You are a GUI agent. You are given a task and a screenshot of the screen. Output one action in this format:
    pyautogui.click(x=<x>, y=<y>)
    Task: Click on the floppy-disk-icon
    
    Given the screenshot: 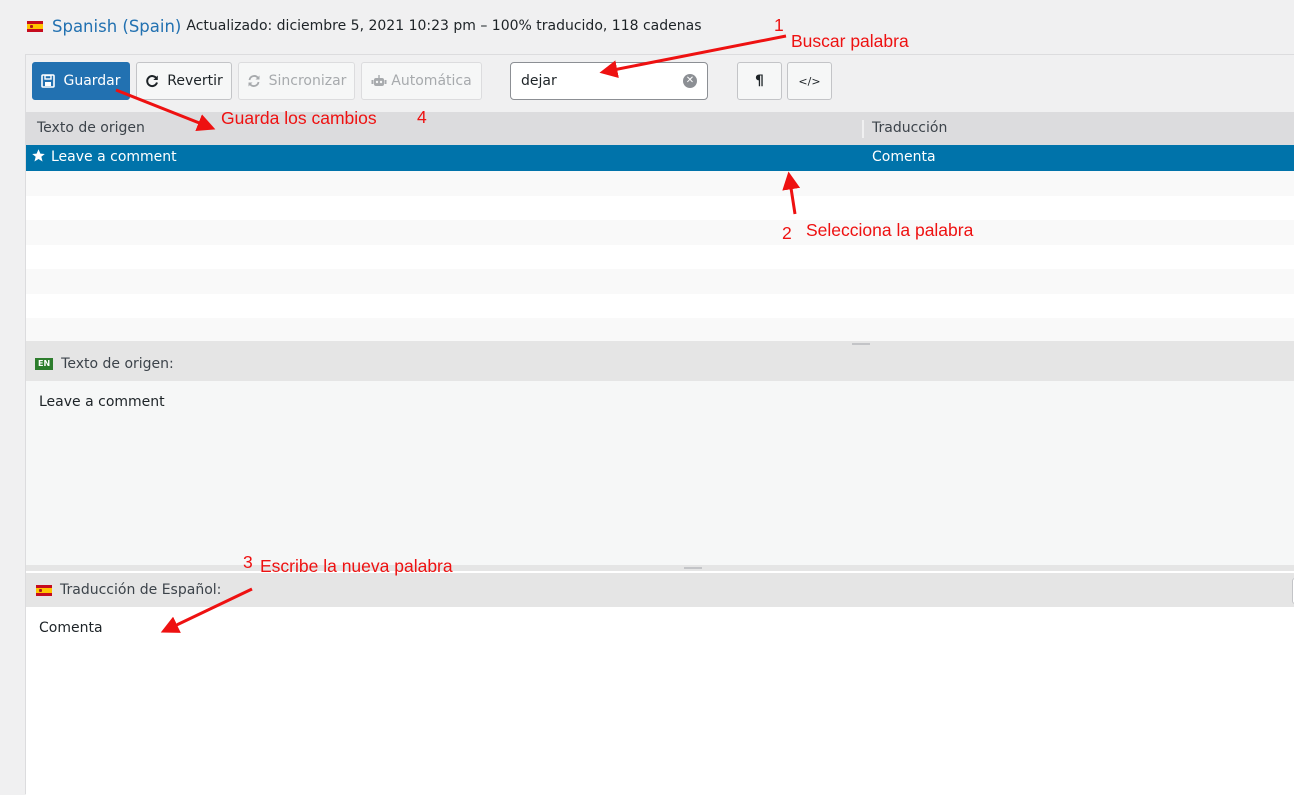 What is the action you would take?
    pyautogui.click(x=48, y=81)
    